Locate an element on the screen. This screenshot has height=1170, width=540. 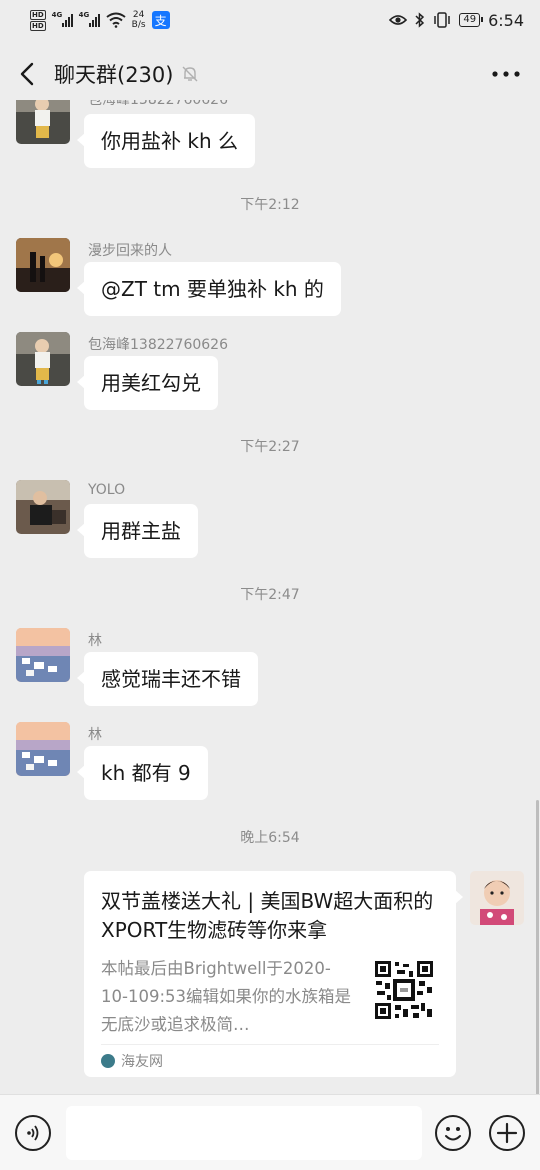
link-card-source: 海友网 is located at coordinates (132, 1061).